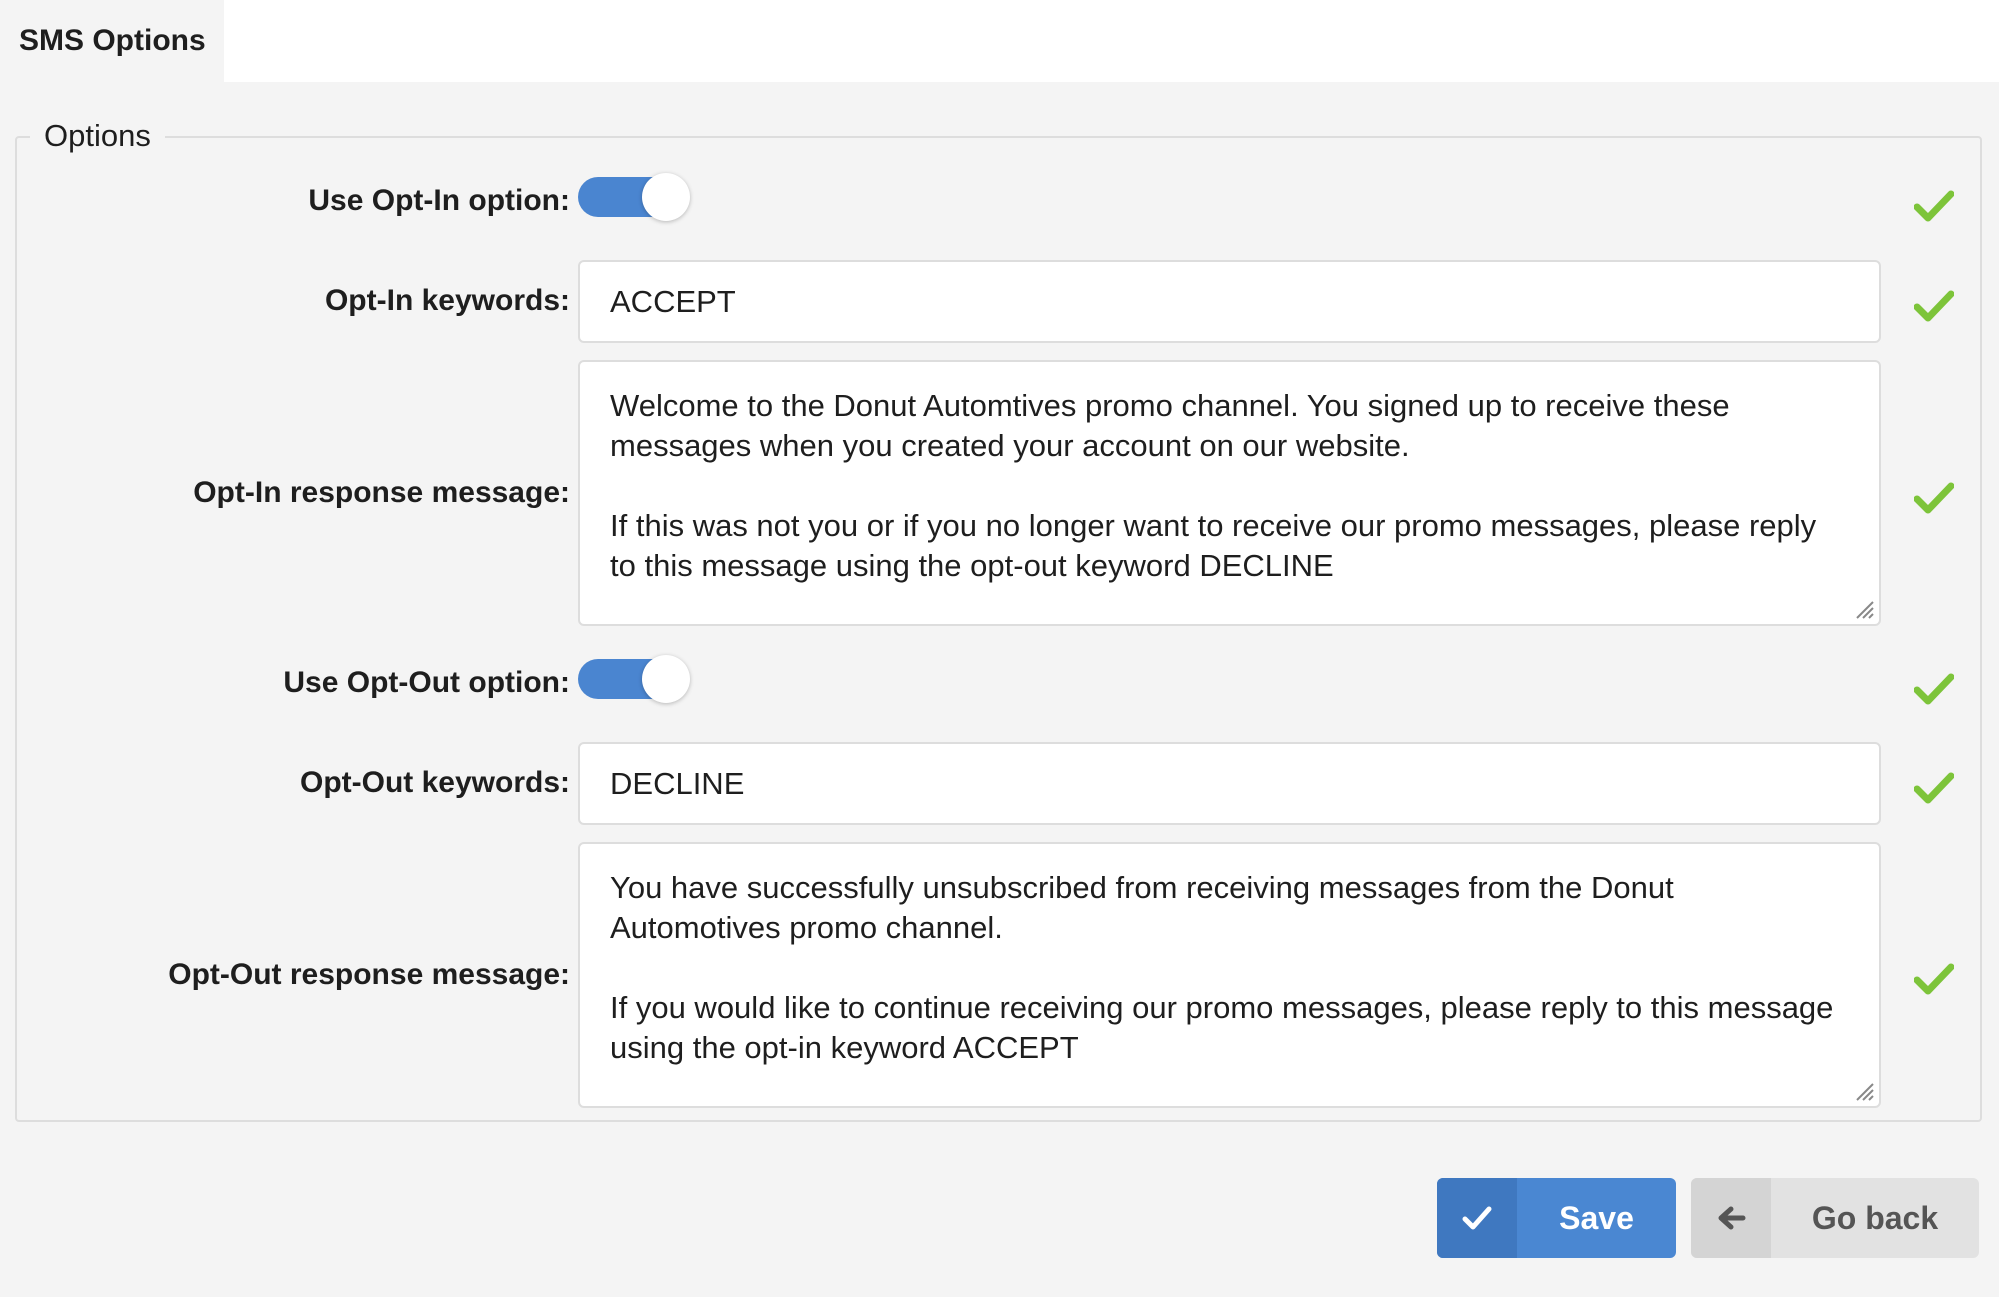 This screenshot has width=1999, height=1297. I want to click on go-back-button: Go back, so click(1835, 1218).